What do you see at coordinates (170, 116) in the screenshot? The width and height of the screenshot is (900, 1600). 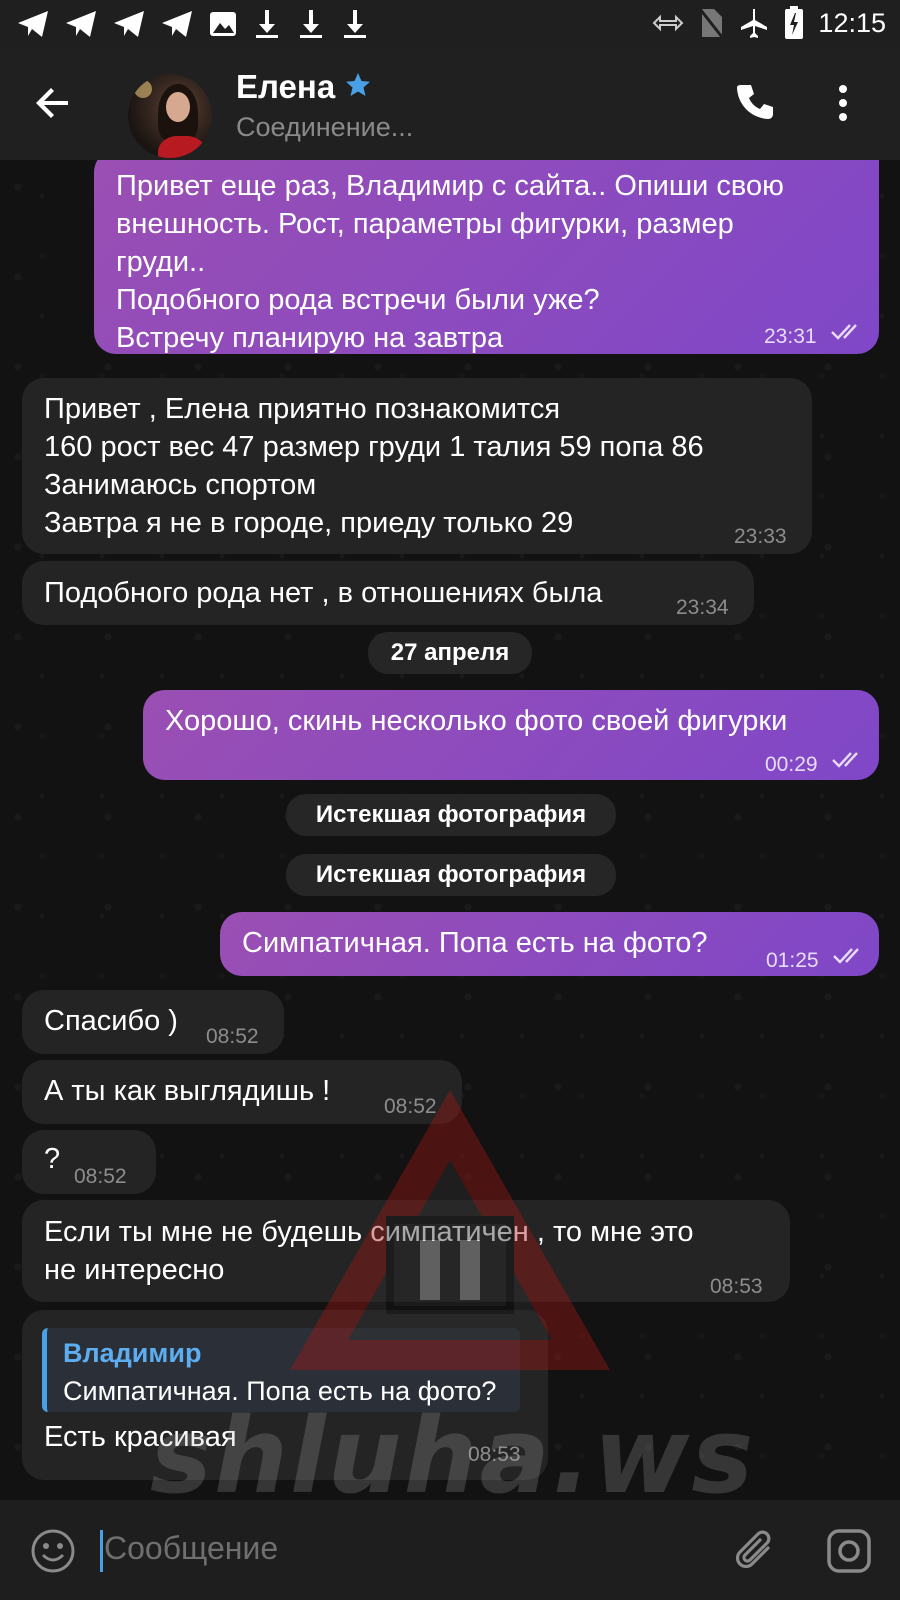 I see `avatar` at bounding box center [170, 116].